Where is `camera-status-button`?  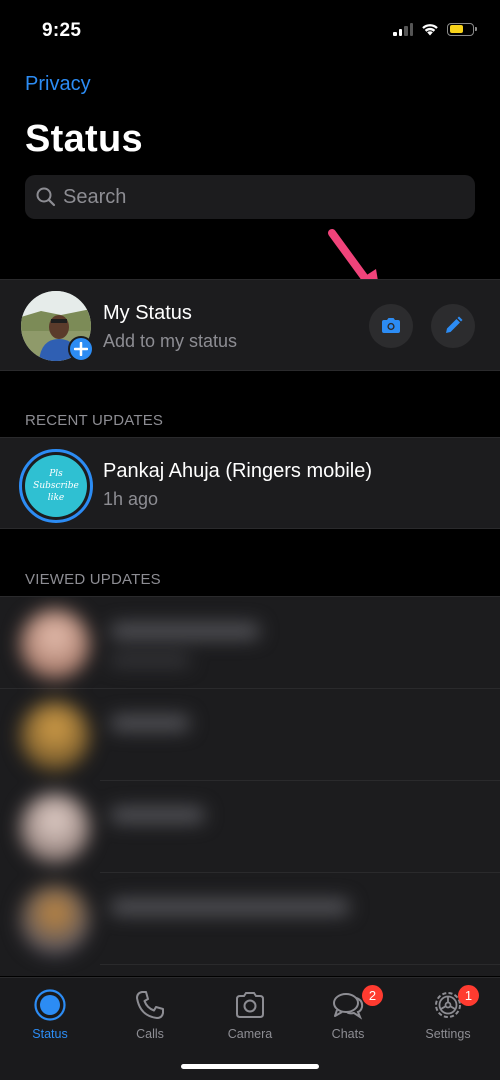 camera-status-button is located at coordinates (391, 326).